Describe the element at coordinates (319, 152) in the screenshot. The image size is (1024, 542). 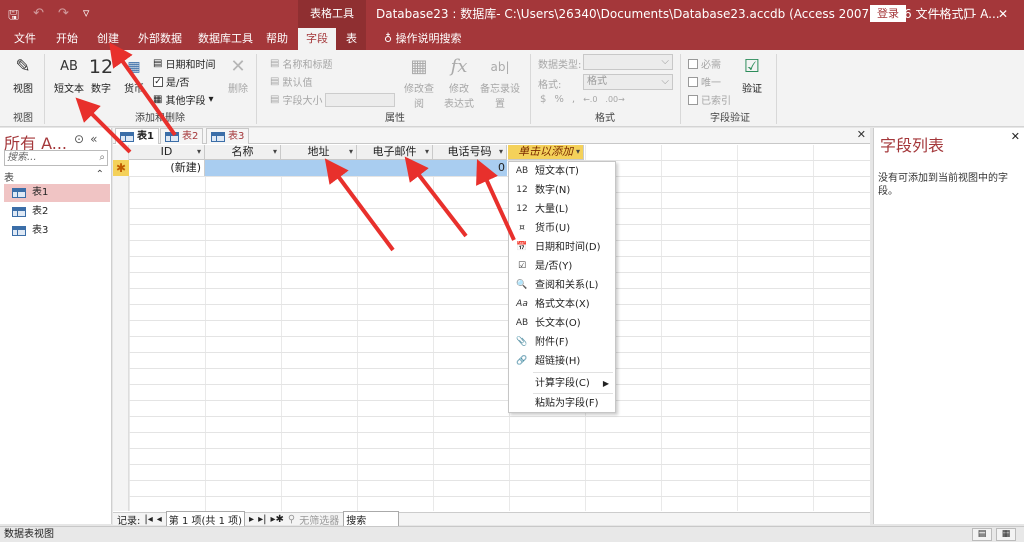
I see `column-header-address: 地址 ▾` at that location.